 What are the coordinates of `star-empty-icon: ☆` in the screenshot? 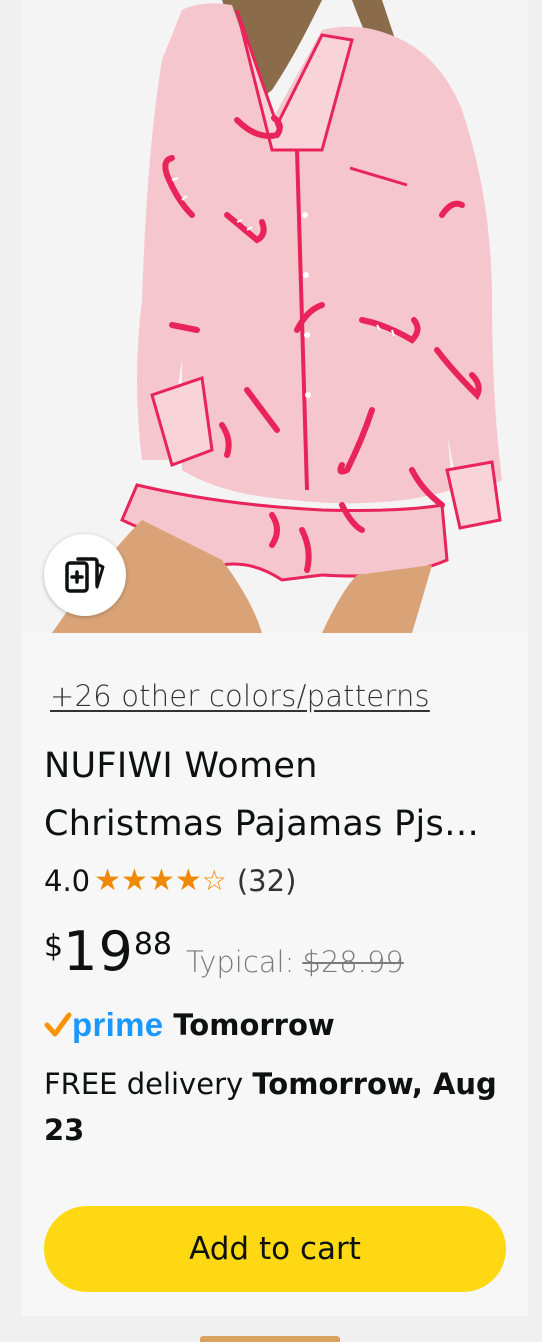 It's located at (214, 880).